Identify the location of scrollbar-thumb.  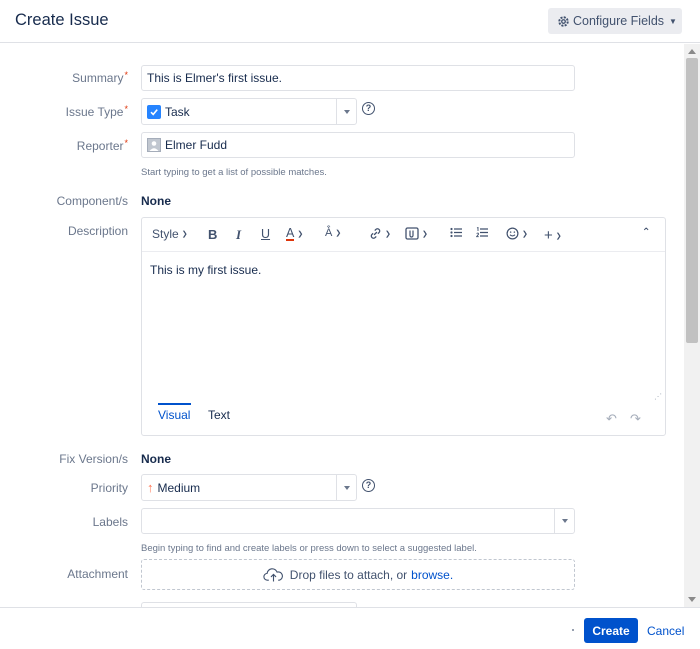
(692, 200).